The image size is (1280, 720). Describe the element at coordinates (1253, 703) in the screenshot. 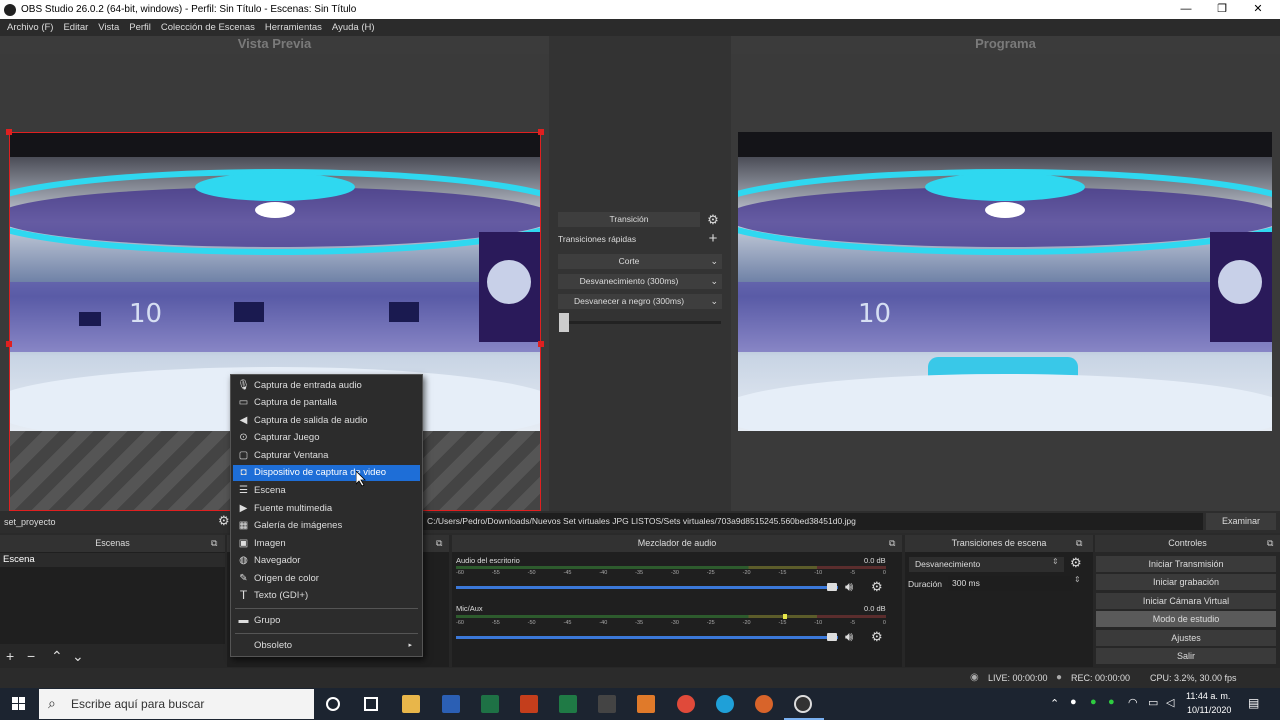

I see `notification-icon: ▤` at that location.